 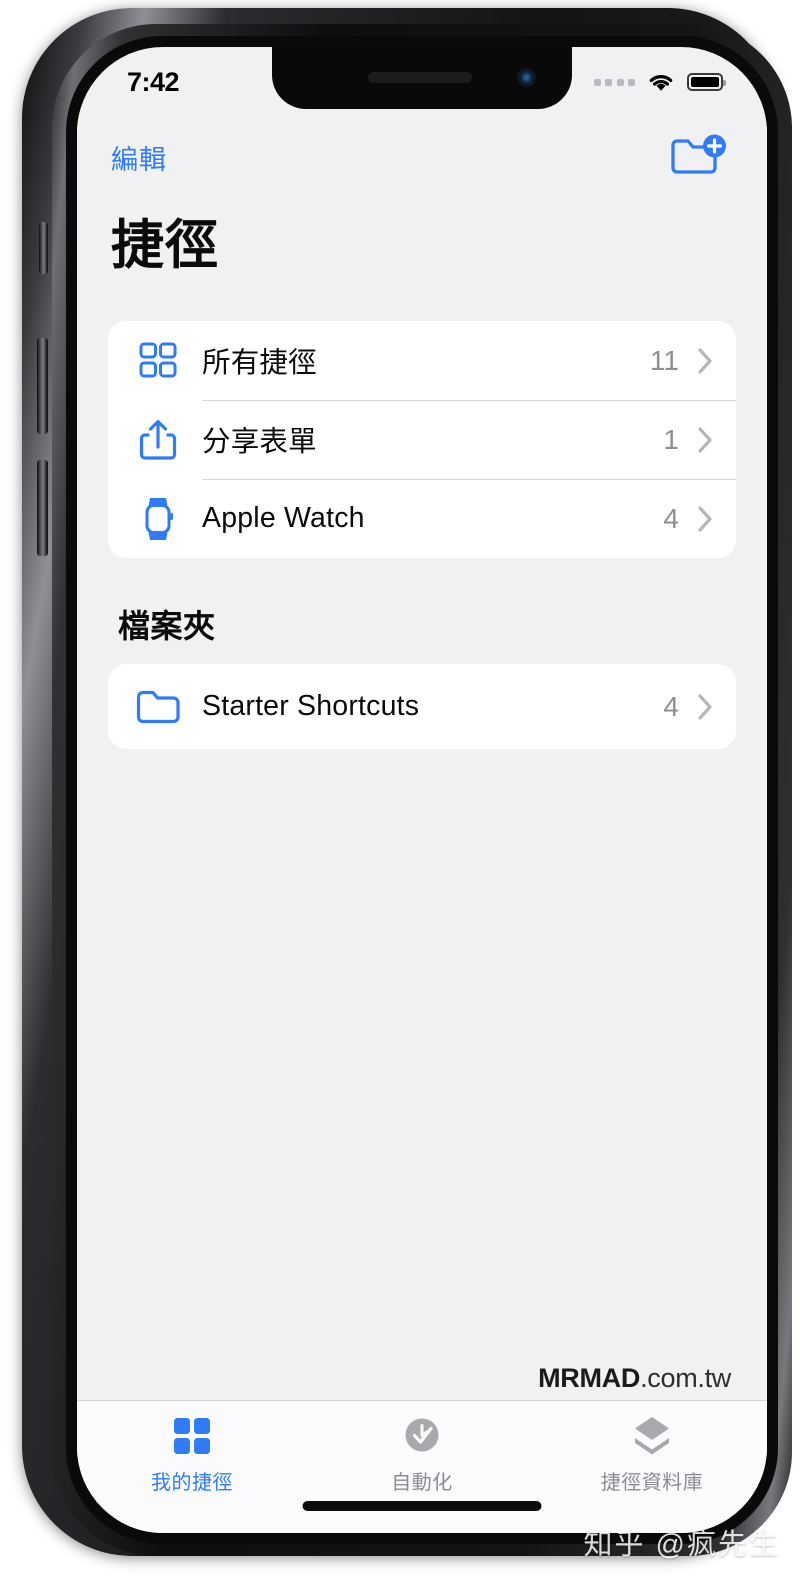 I want to click on status-indicators, so click(x=659, y=82).